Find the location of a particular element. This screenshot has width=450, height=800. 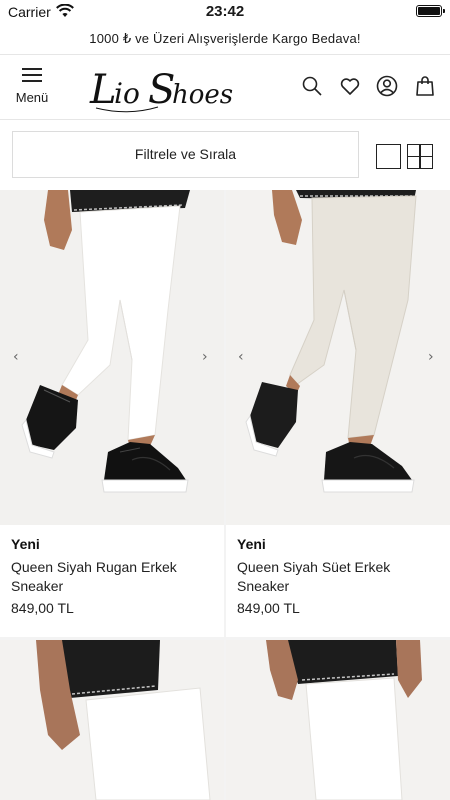

search-icon is located at coordinates (312, 86).